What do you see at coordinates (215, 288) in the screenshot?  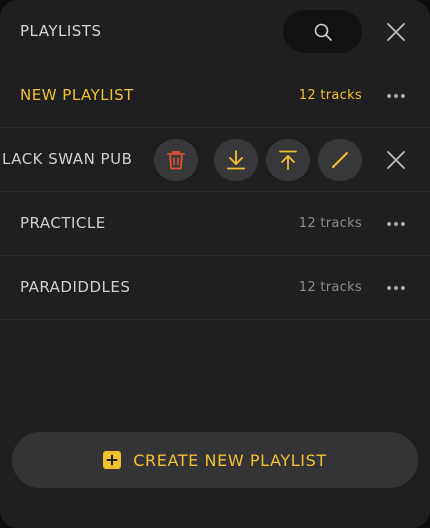 I see `playlist-row-paradiddles: PARADIDDLES 12 tracks` at bounding box center [215, 288].